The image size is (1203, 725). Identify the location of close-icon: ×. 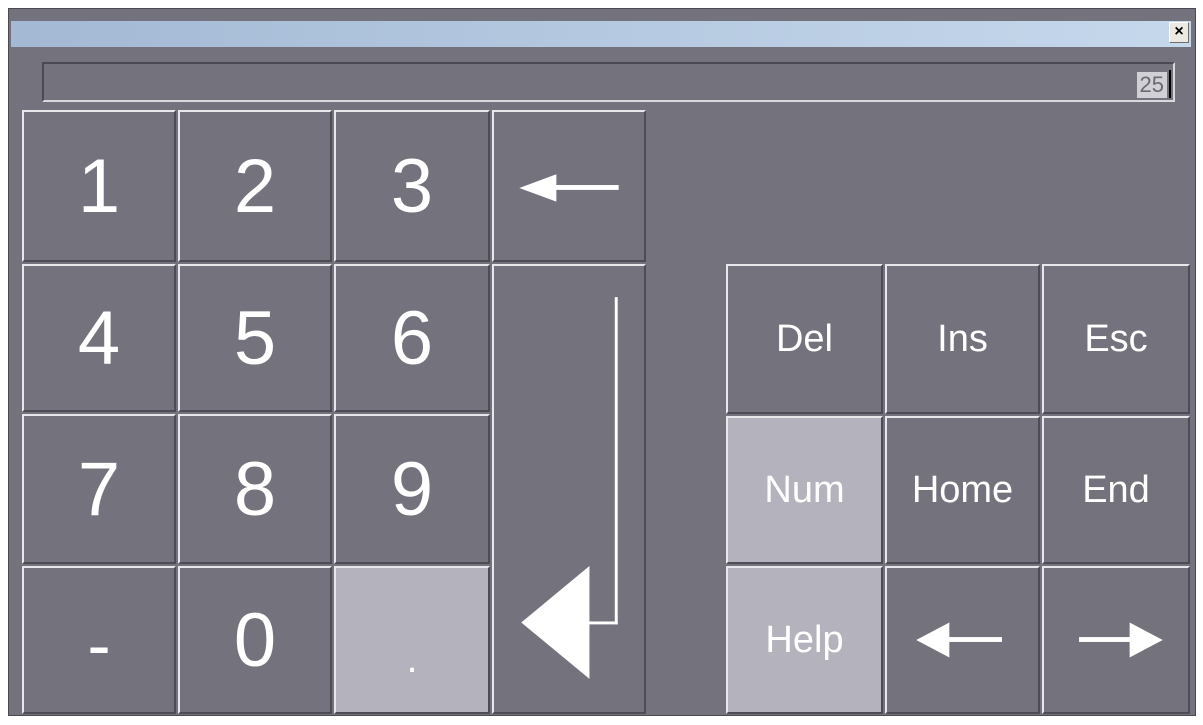
(1179, 31).